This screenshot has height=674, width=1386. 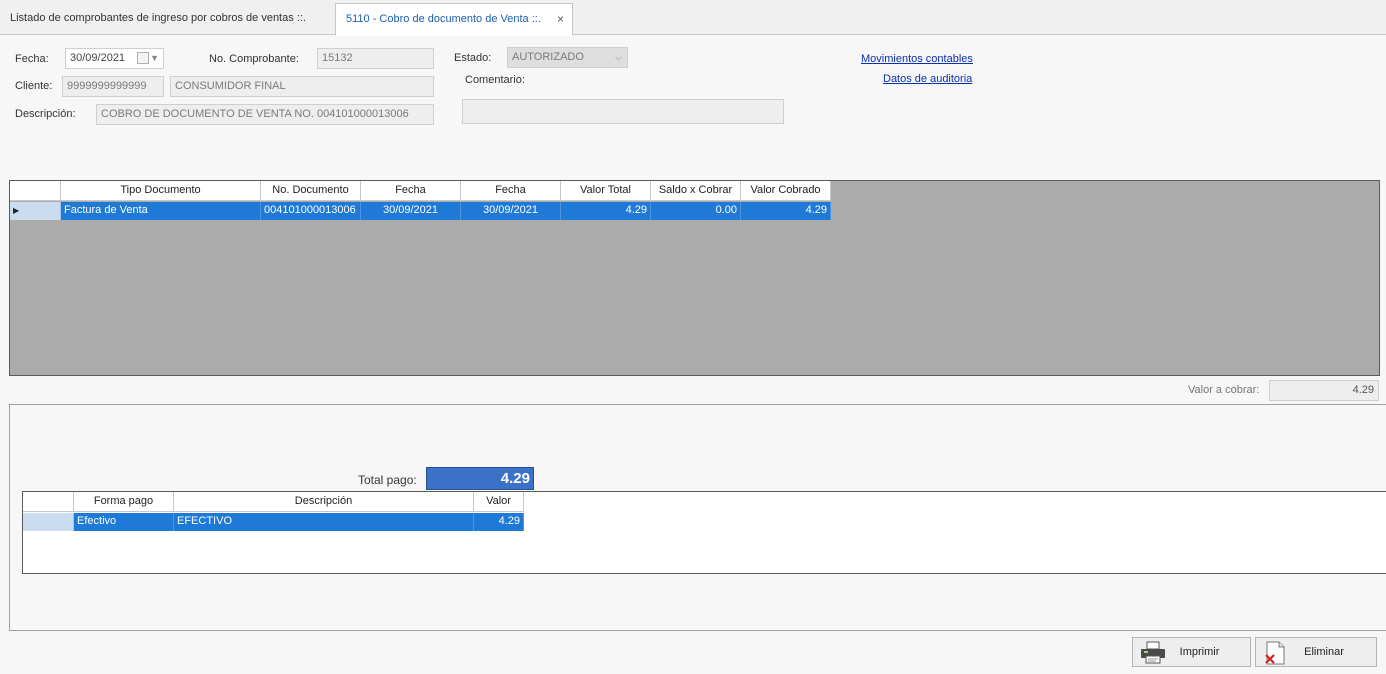 I want to click on header-valor: Valor, so click(x=499, y=502).